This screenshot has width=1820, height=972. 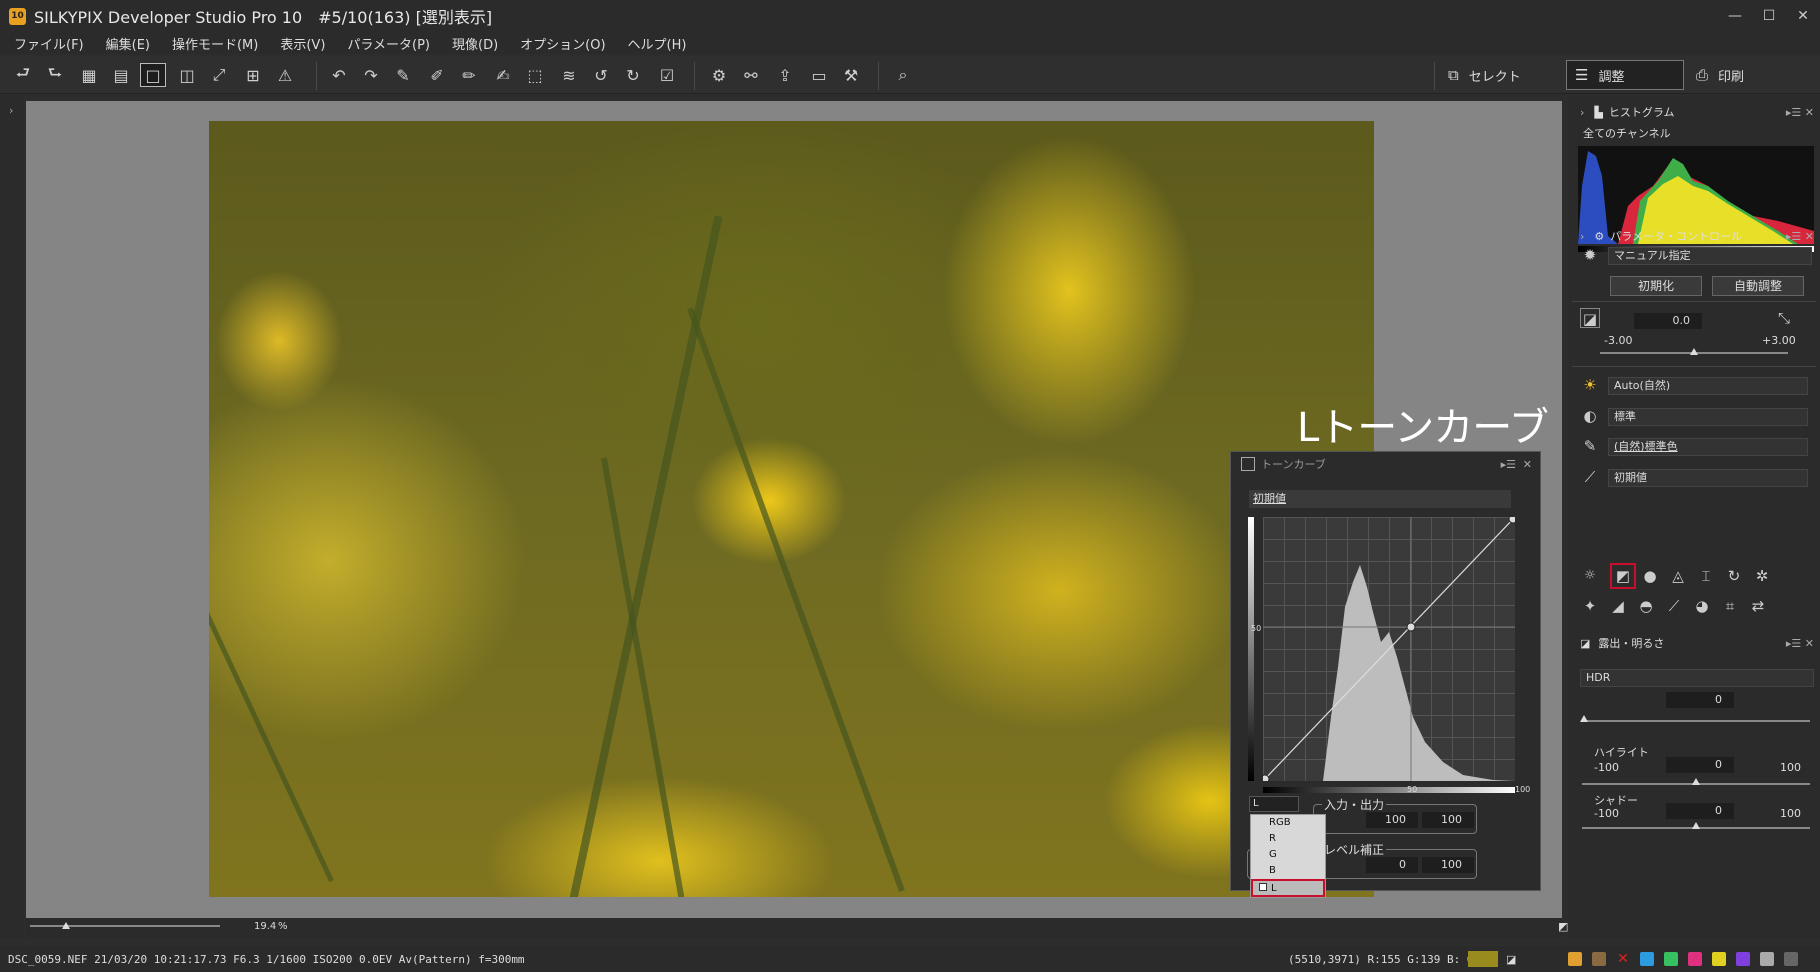 What do you see at coordinates (1758, 606) in the screenshot?
I see `transform-tool-icon: ⇄` at bounding box center [1758, 606].